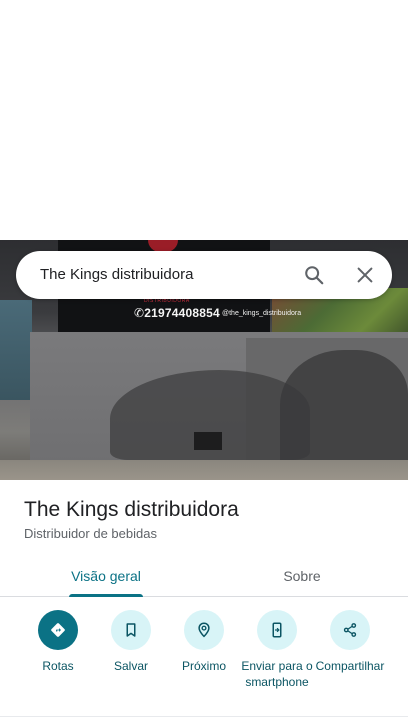 This screenshot has width=408, height=720. I want to click on tab-about-label: Sobre, so click(302, 576).